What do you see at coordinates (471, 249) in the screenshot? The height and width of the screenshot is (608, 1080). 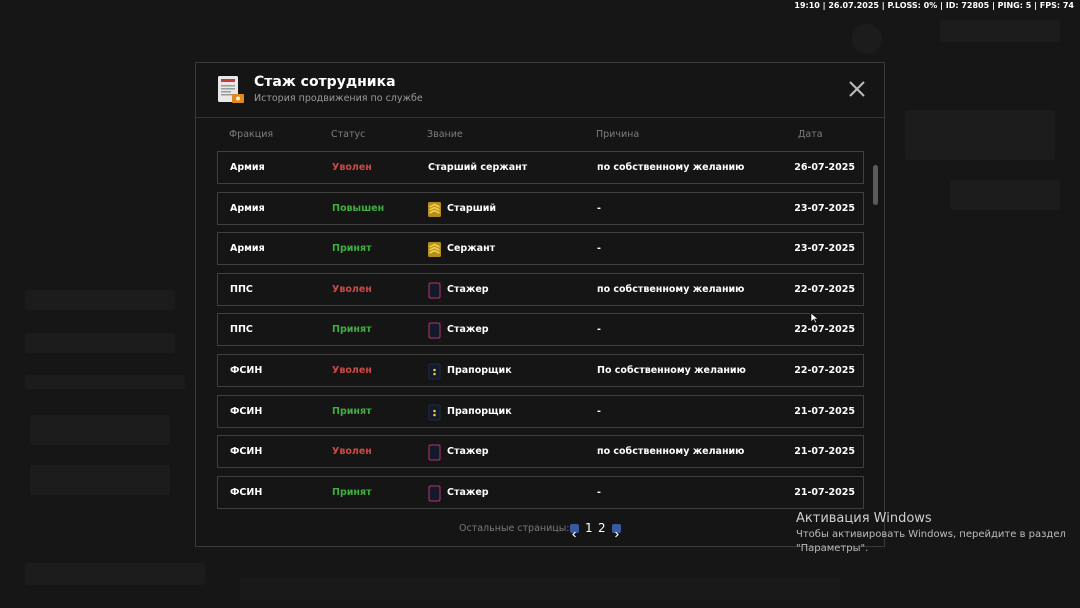 I see `row-rank-label: Сержант` at bounding box center [471, 249].